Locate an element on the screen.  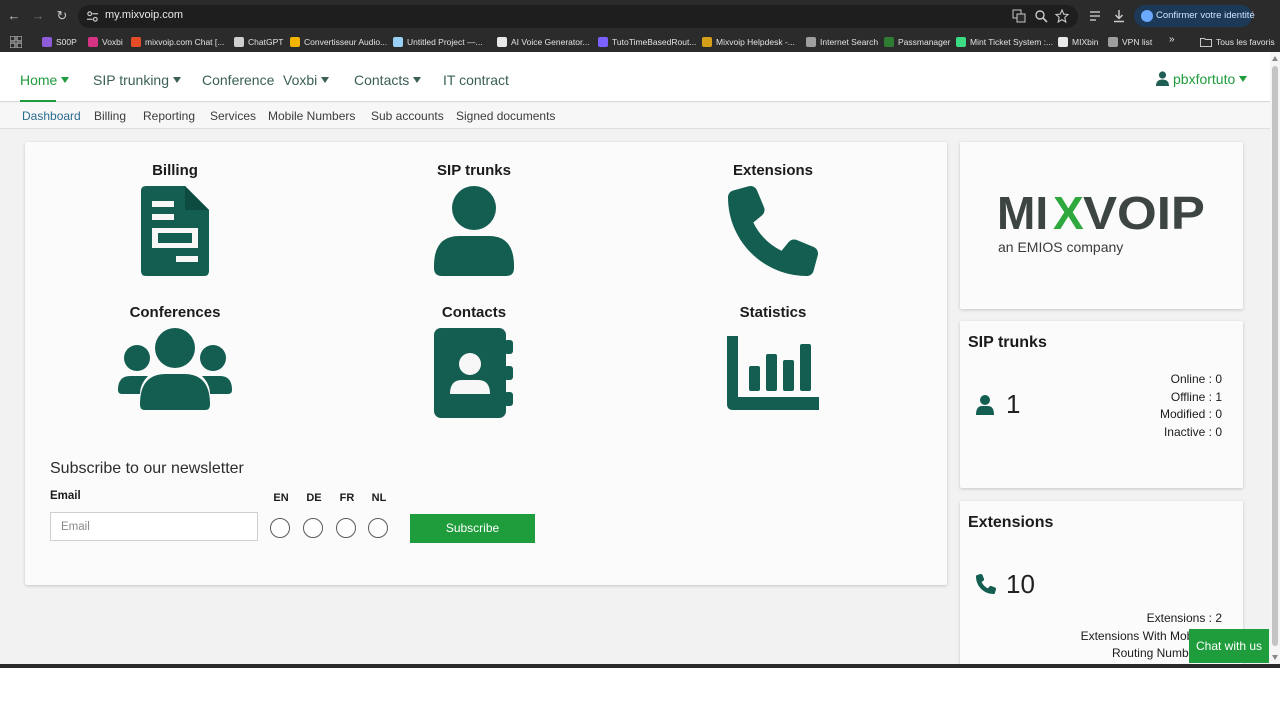
bookmark-item: Passmanager is located at coordinates (917, 42).